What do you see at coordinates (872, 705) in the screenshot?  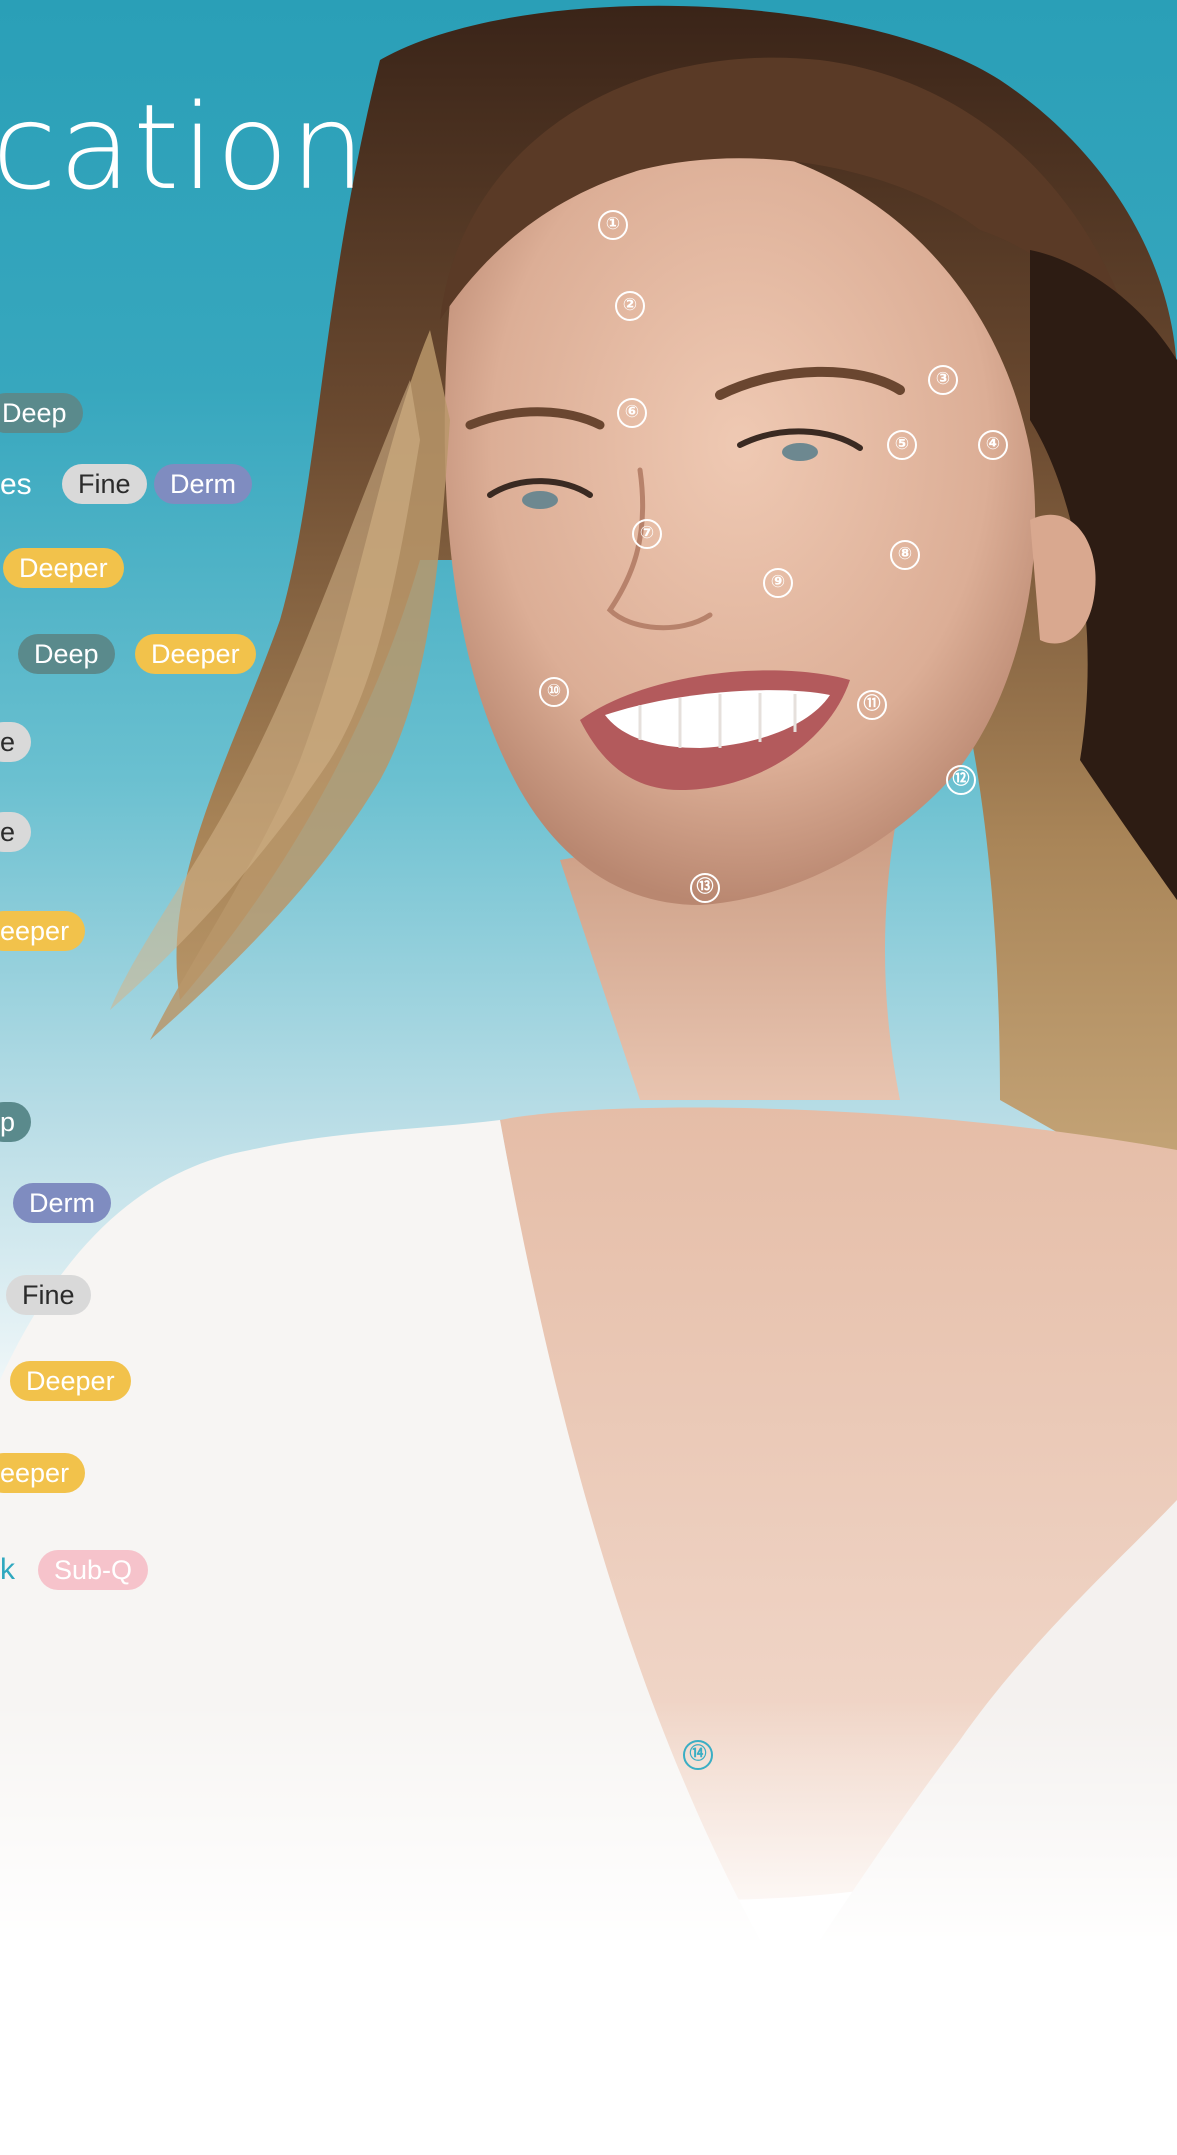 I see `marker-11: ⑪` at bounding box center [872, 705].